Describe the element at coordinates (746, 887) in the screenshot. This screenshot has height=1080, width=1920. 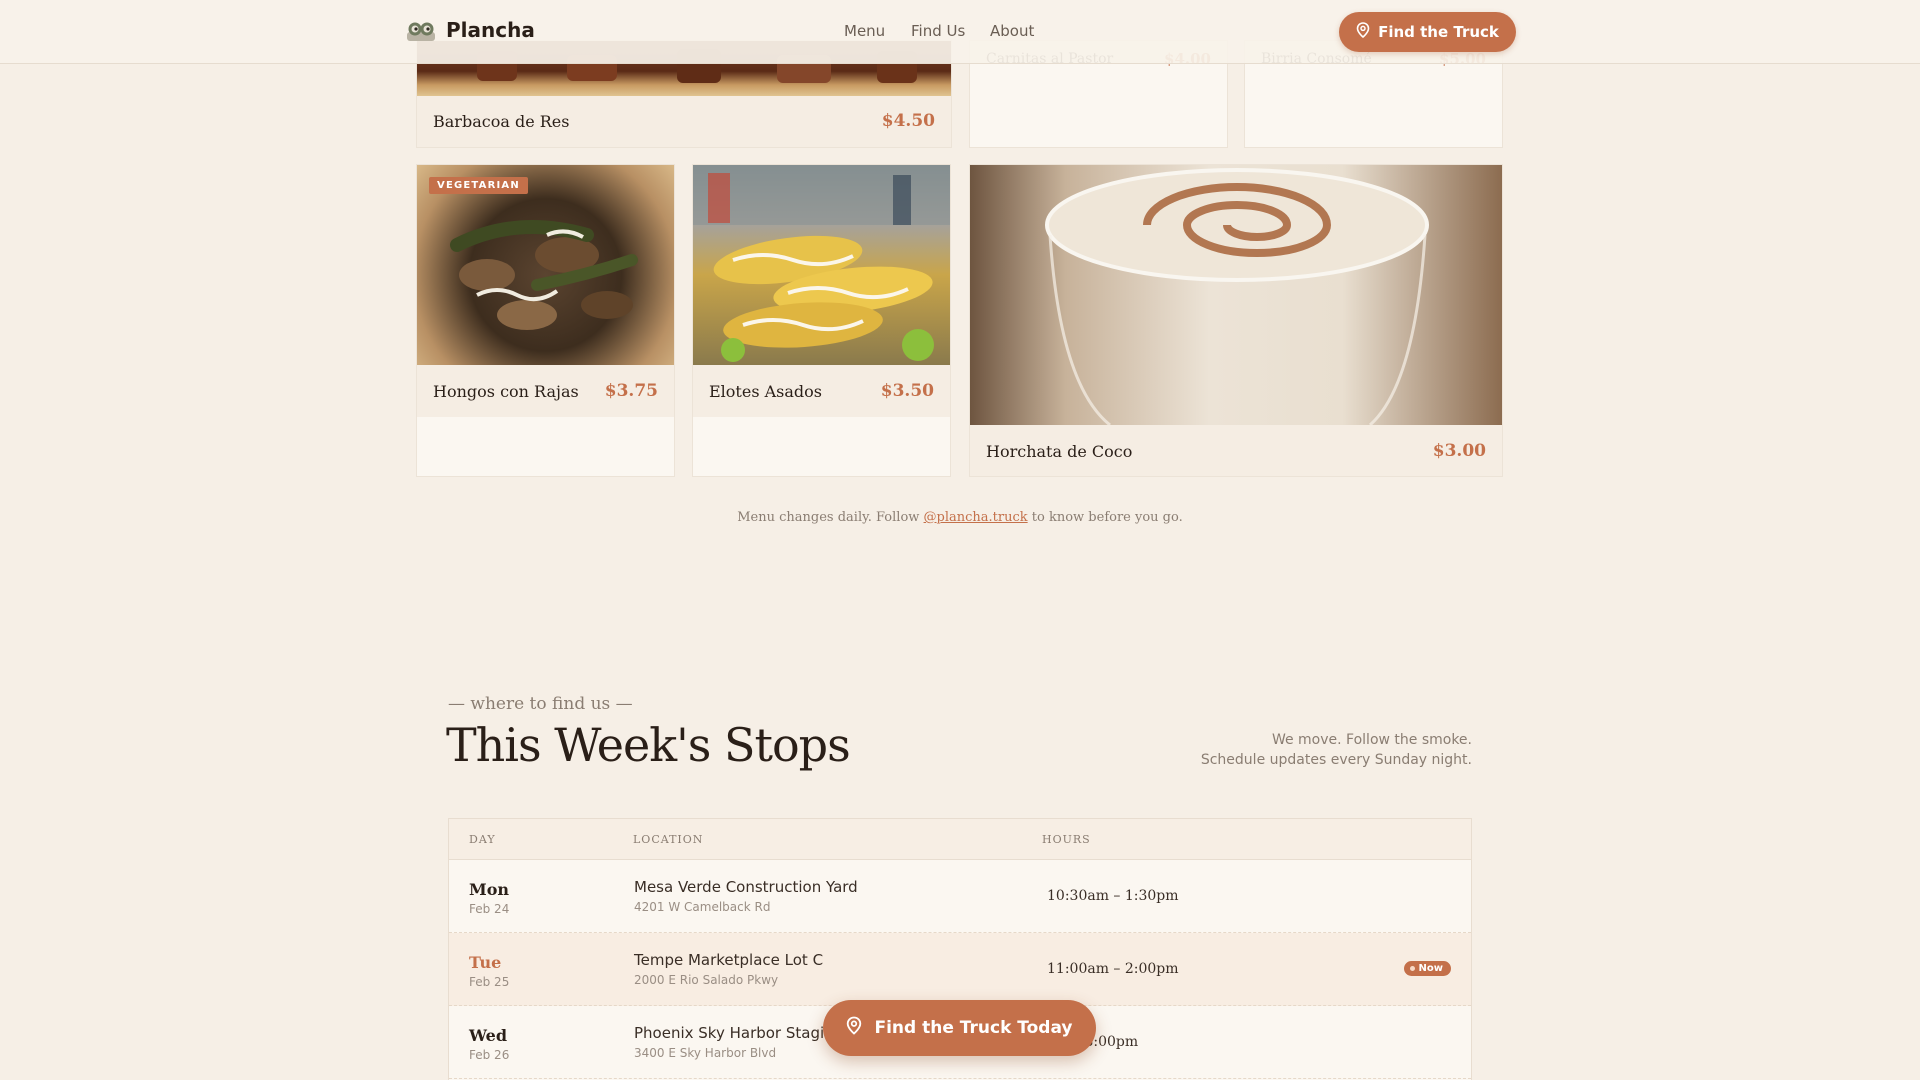
I see `row-location: Mesa Verde Construction Yard` at that location.